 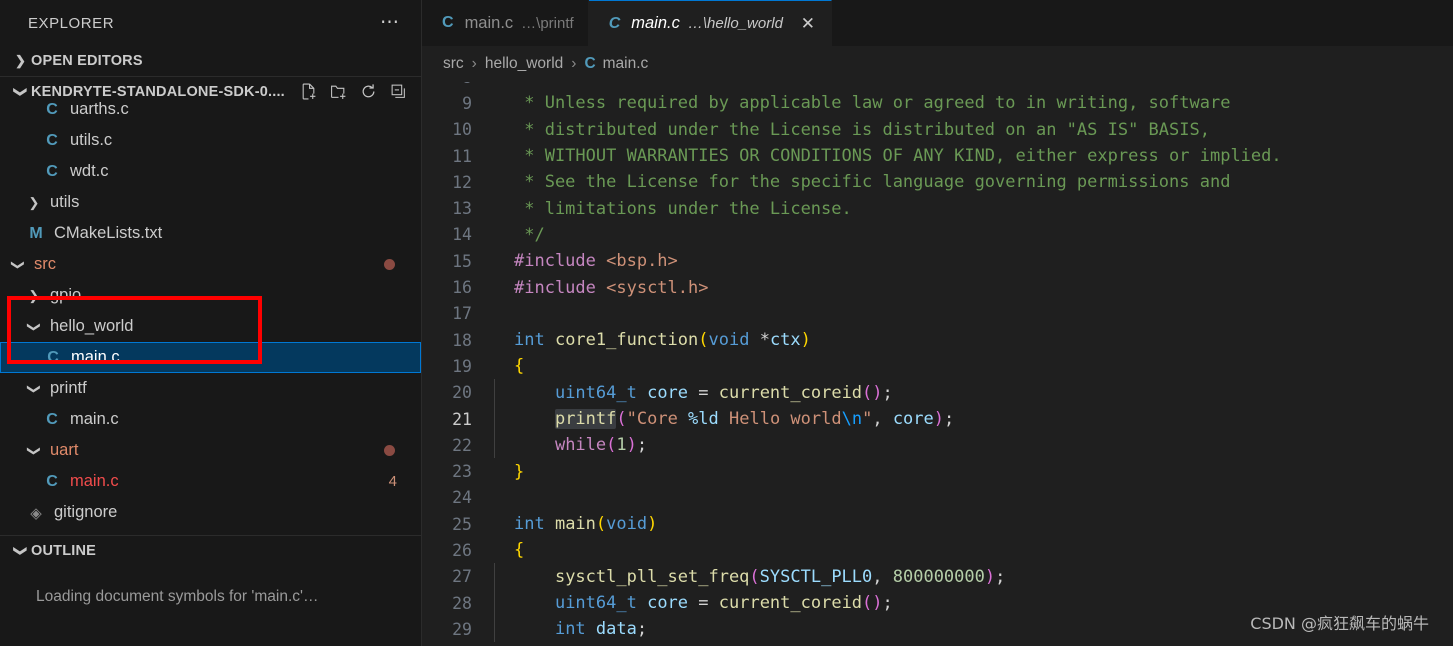 I want to click on outline-label: OUTLINE, so click(x=64, y=551).